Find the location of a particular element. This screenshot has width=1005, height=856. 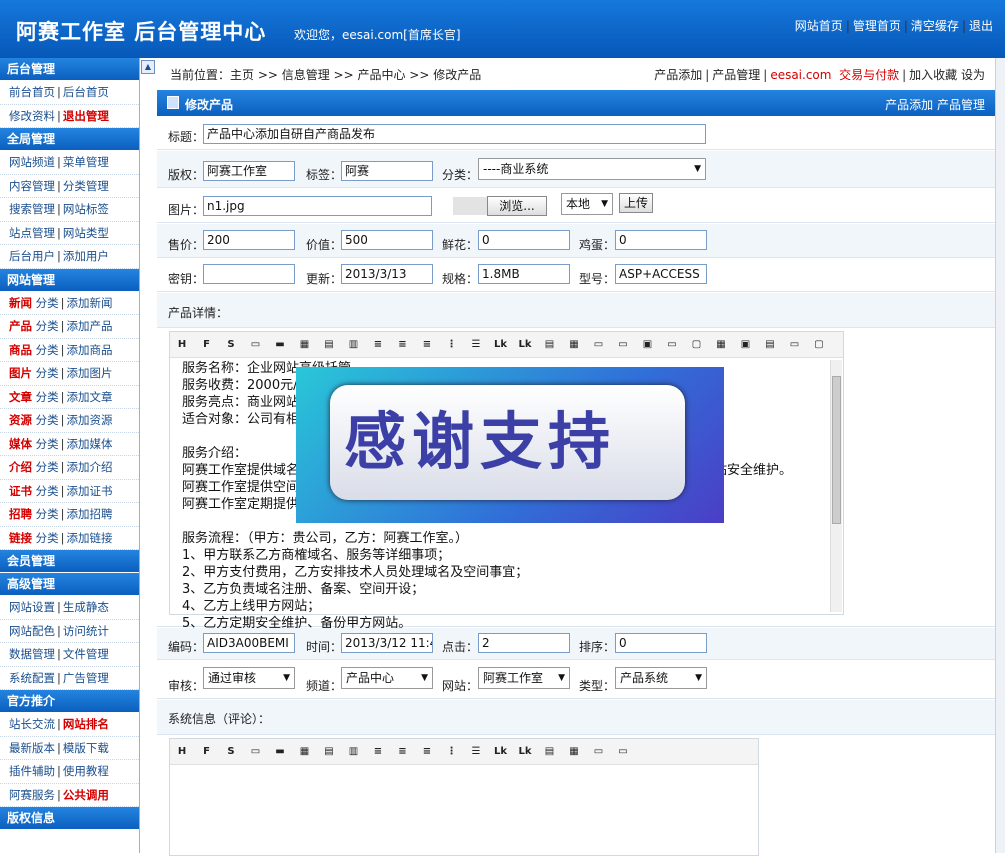

toolbar-button-icon: H is located at coordinates (182, 751).